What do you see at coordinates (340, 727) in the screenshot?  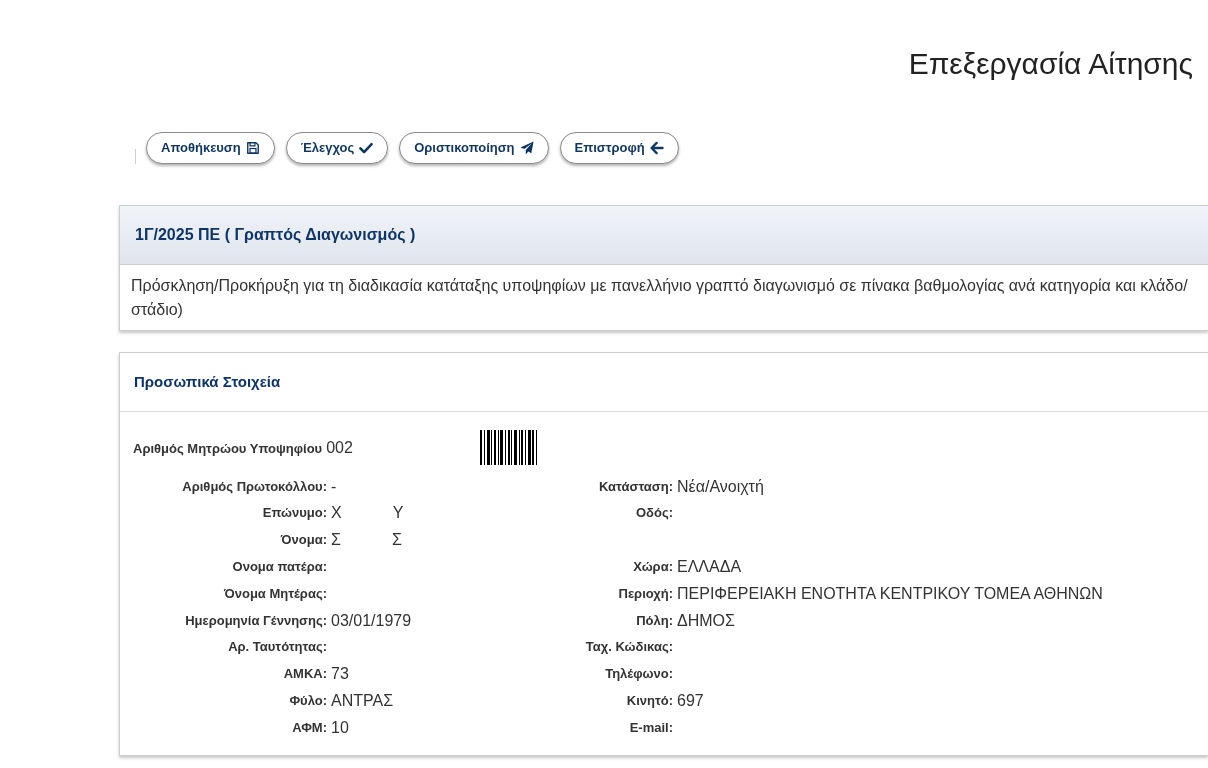 I see `field-value: 10` at bounding box center [340, 727].